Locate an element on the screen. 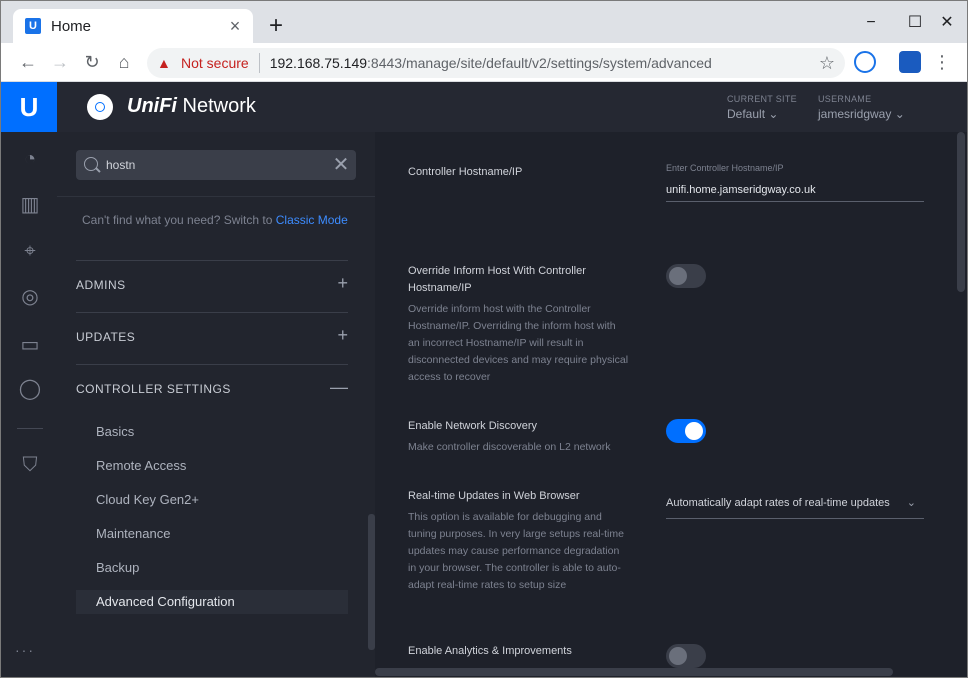  password-manager-extension-icon is located at coordinates (865, 62).